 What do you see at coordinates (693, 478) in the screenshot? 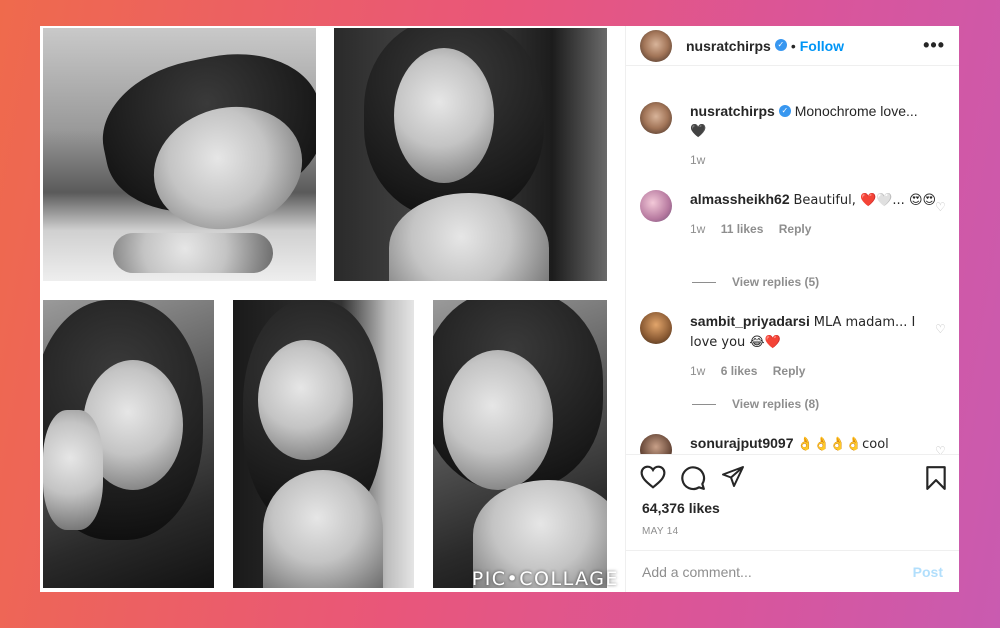
I see `comment-icon` at bounding box center [693, 478].